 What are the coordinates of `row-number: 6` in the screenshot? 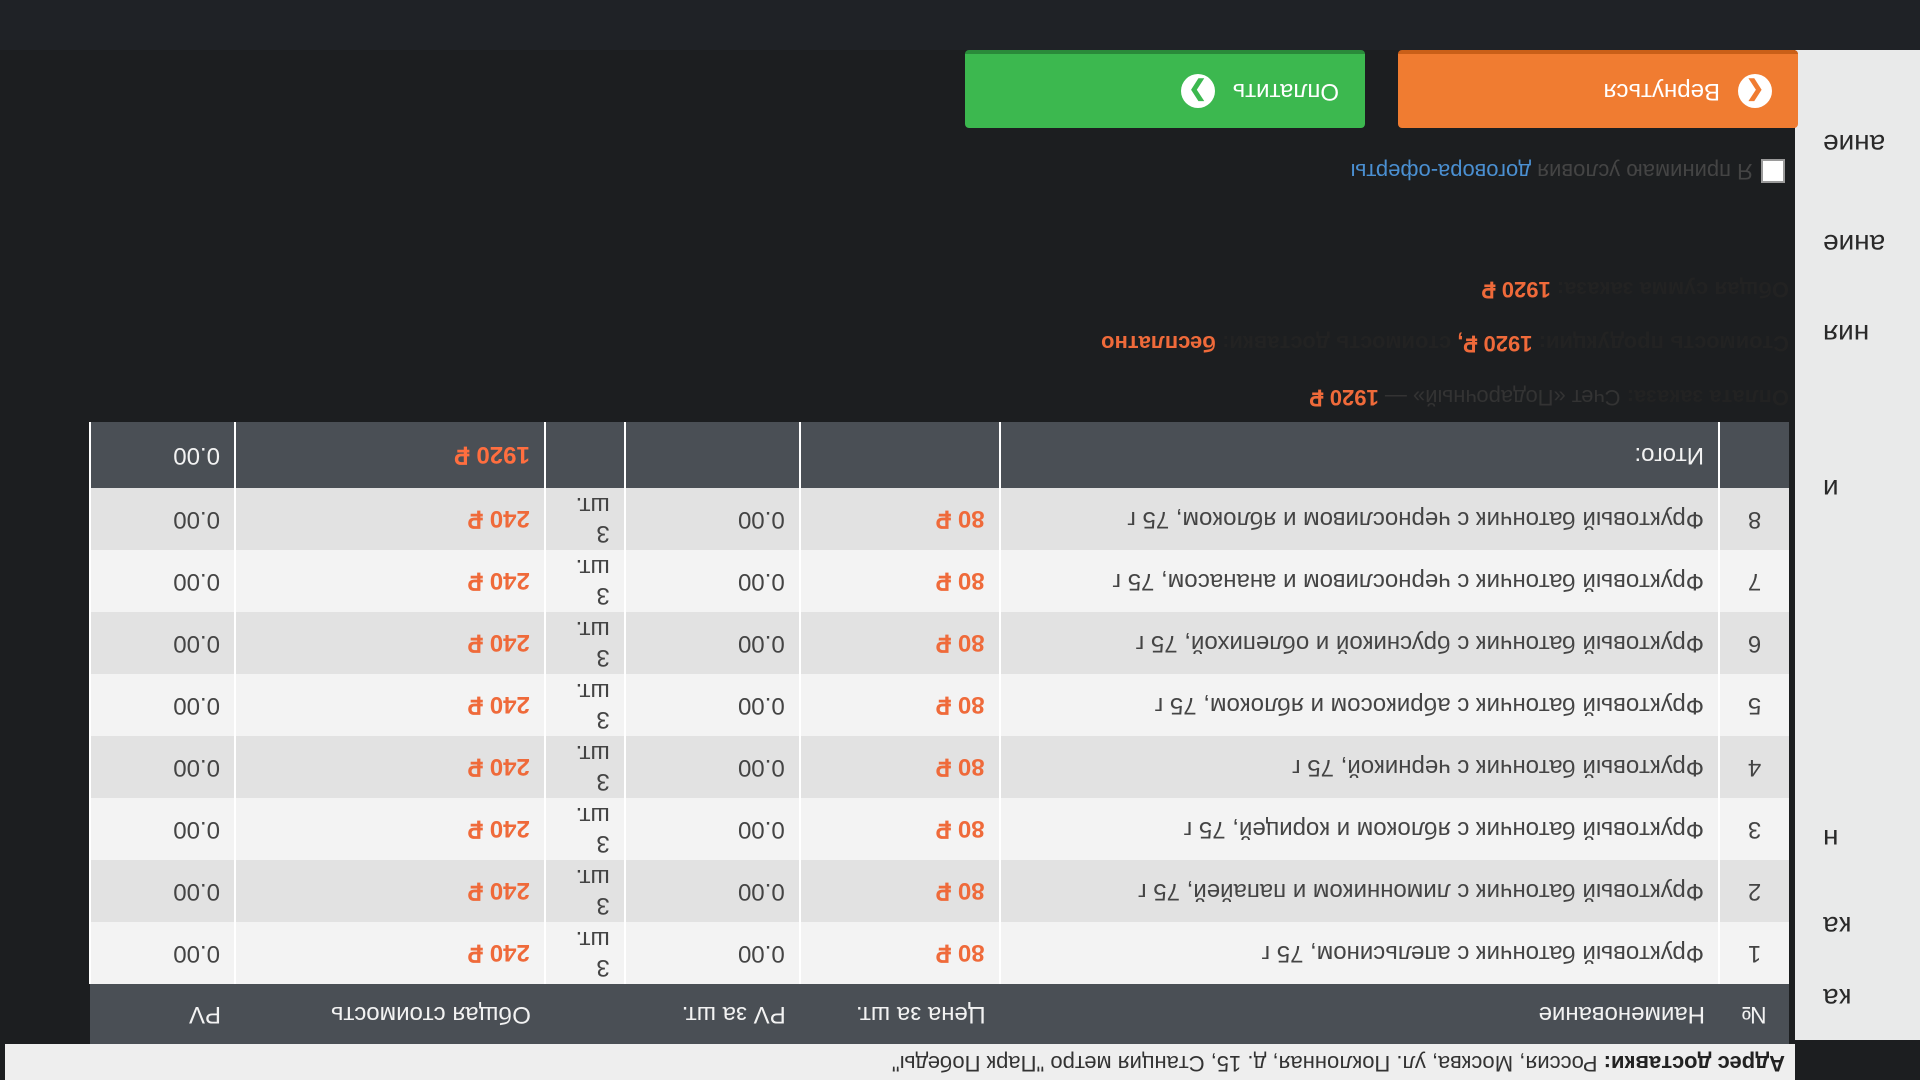 It's located at (1754, 643).